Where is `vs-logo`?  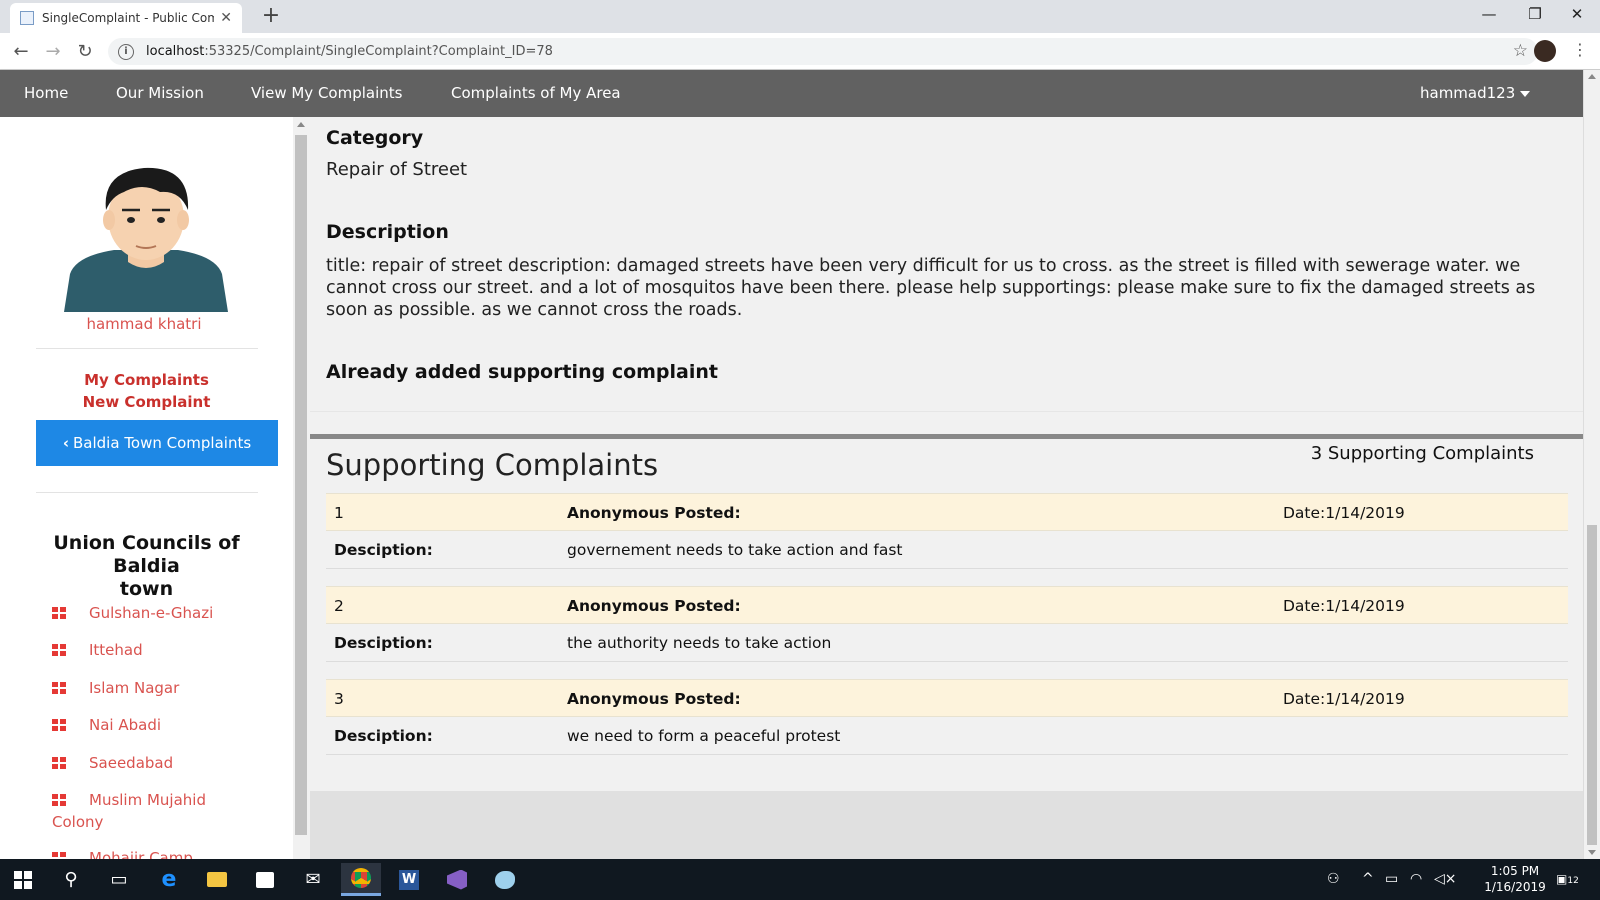 vs-logo is located at coordinates (457, 879).